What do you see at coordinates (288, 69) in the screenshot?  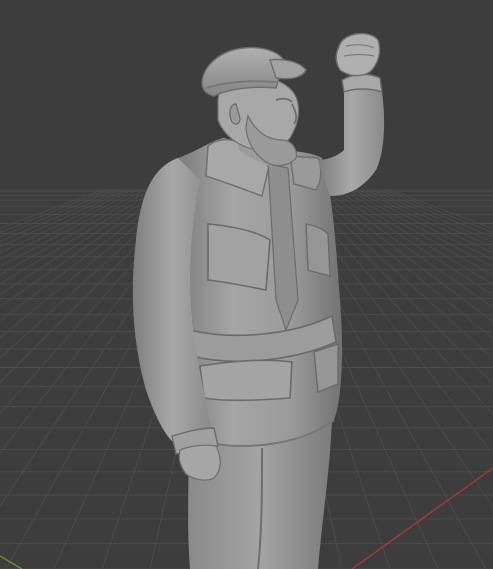 I see `mesh-cap-visor` at bounding box center [288, 69].